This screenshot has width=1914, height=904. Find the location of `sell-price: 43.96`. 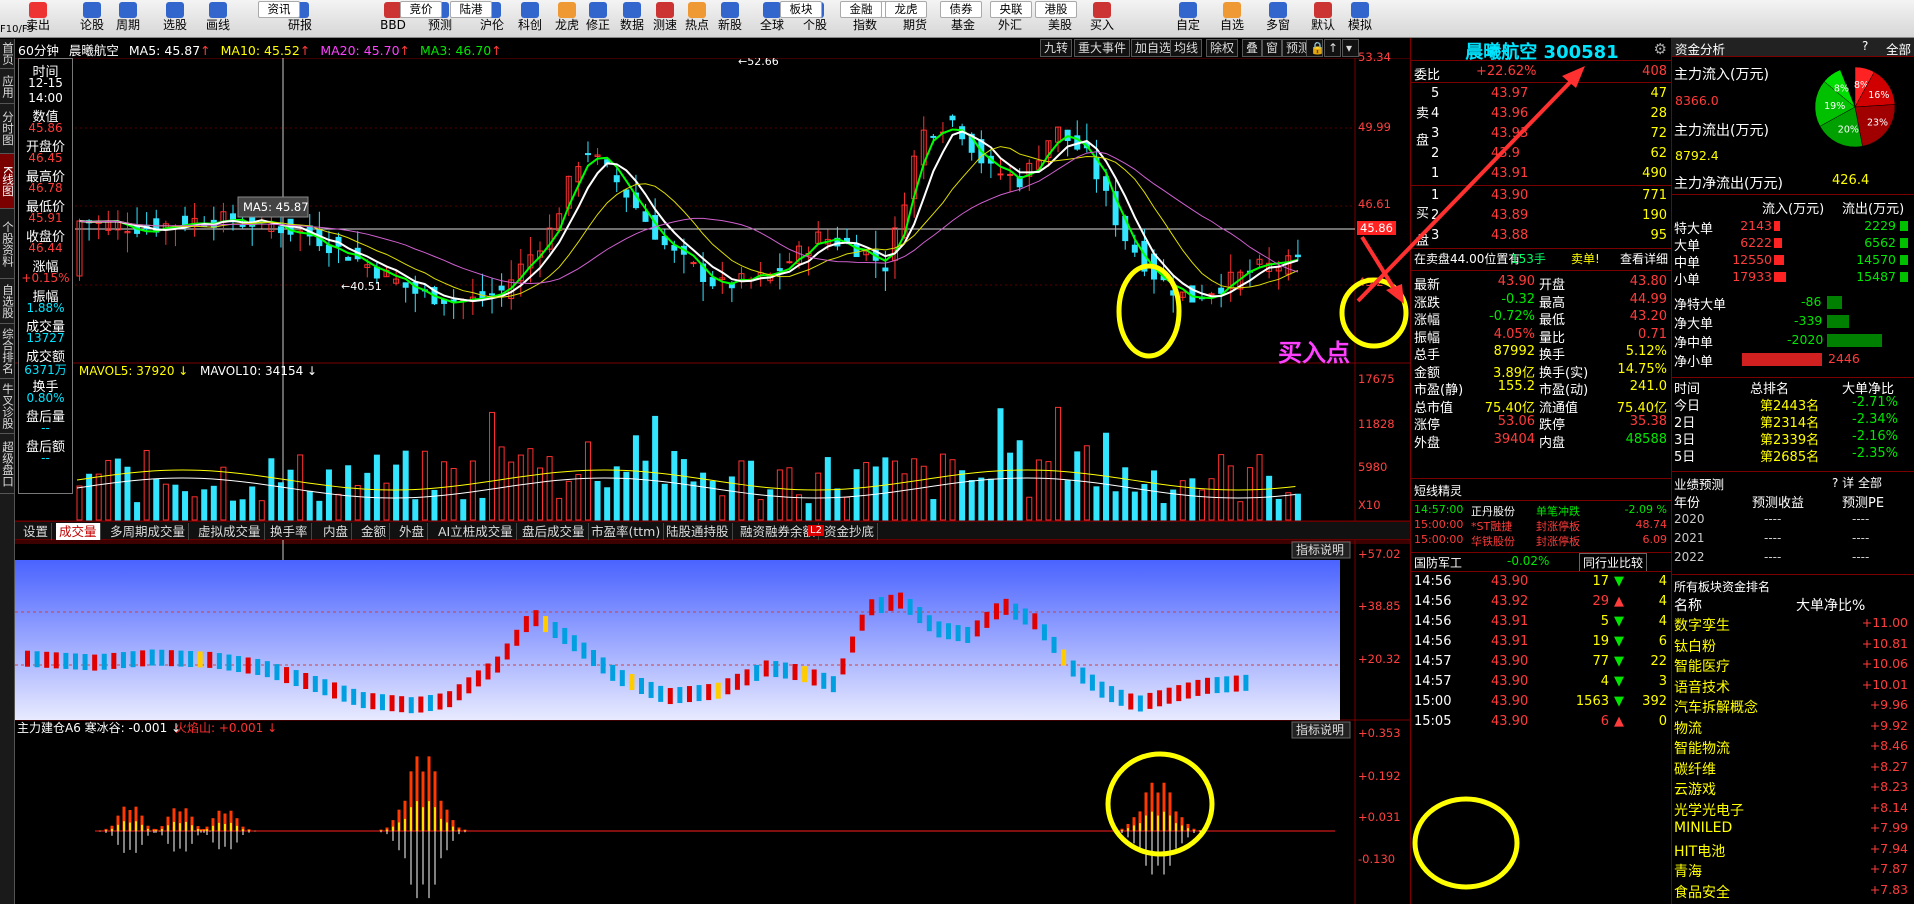

sell-price: 43.96 is located at coordinates (1509, 113).